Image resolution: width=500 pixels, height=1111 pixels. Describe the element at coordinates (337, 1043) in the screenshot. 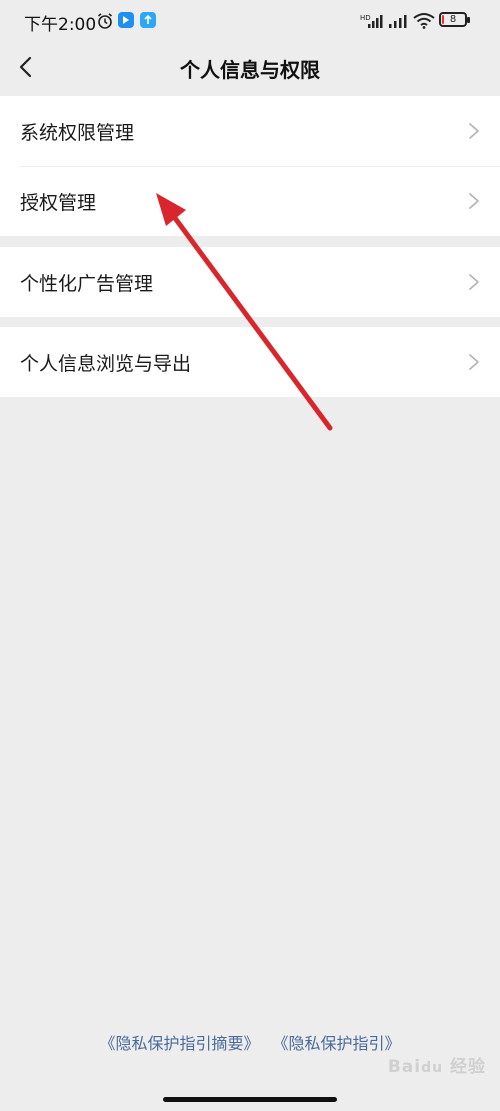

I see `privacy-guide-link: 《隐私保护指引》` at that location.